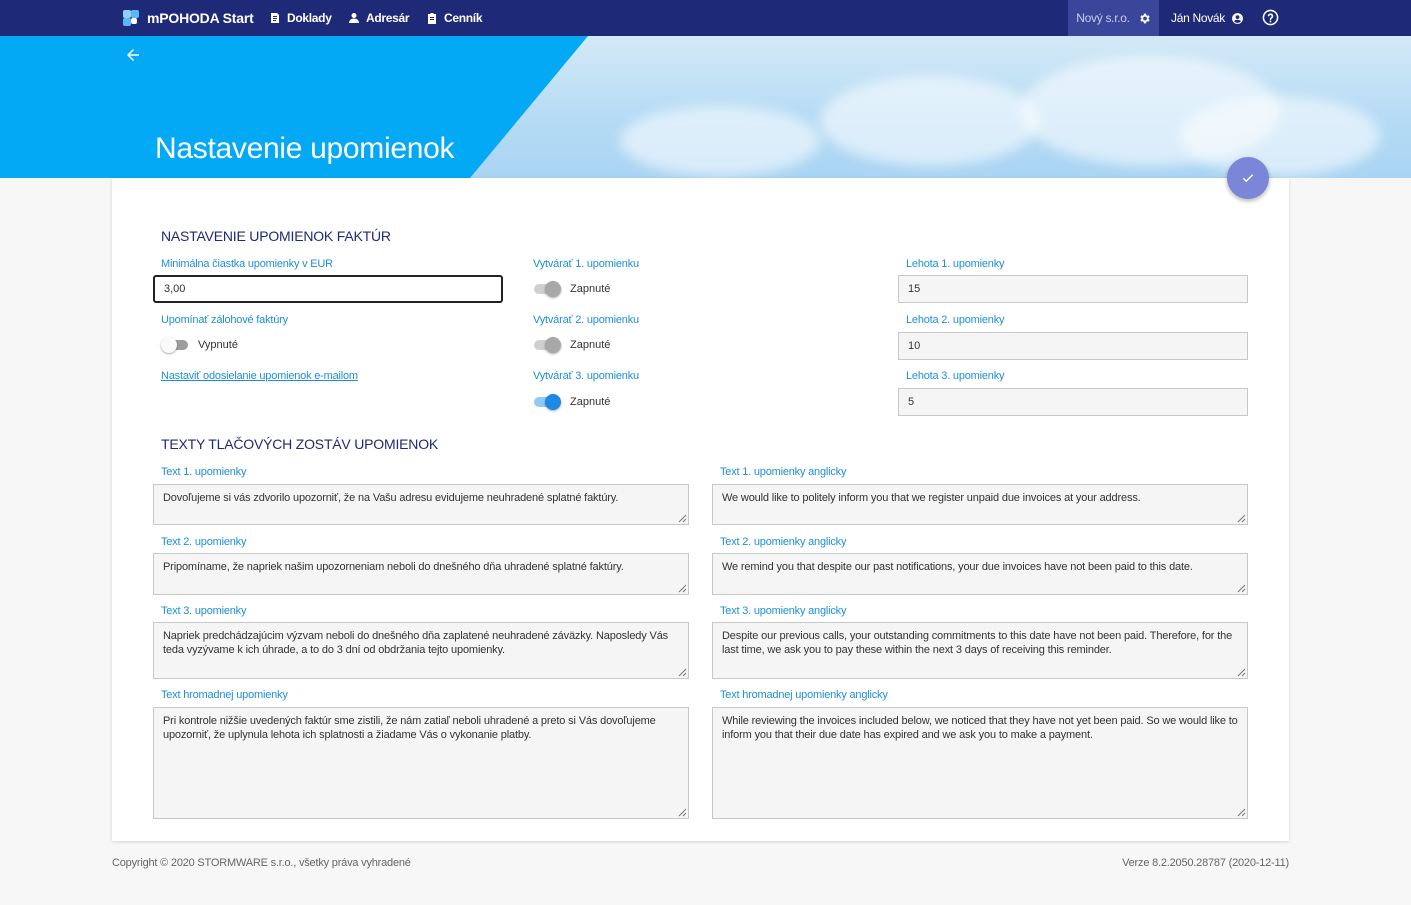  What do you see at coordinates (586, 376) in the screenshot?
I see `create-reminder-3-label: Vytvárať 3. upomienku` at bounding box center [586, 376].